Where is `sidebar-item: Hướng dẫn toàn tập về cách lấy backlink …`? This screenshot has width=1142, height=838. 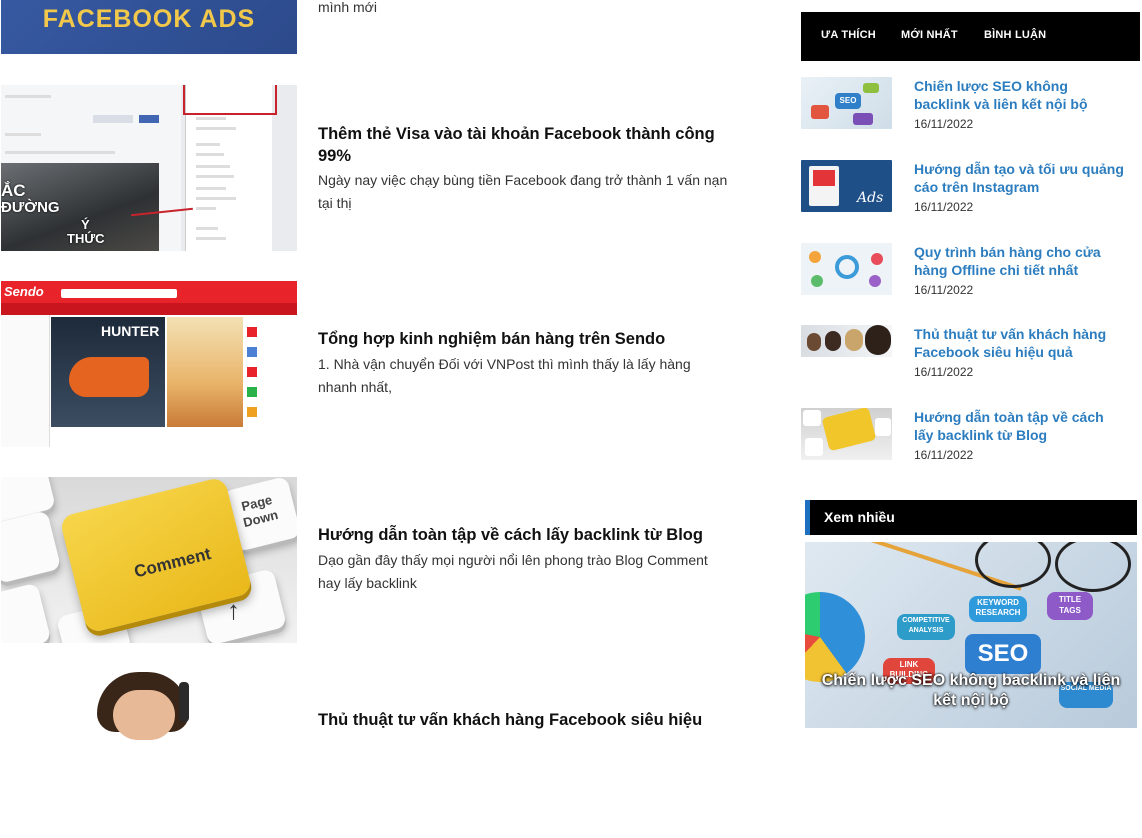
sidebar-item: Hướng dẫn toàn tập về cách lấy backlink … is located at coordinates (970, 438).